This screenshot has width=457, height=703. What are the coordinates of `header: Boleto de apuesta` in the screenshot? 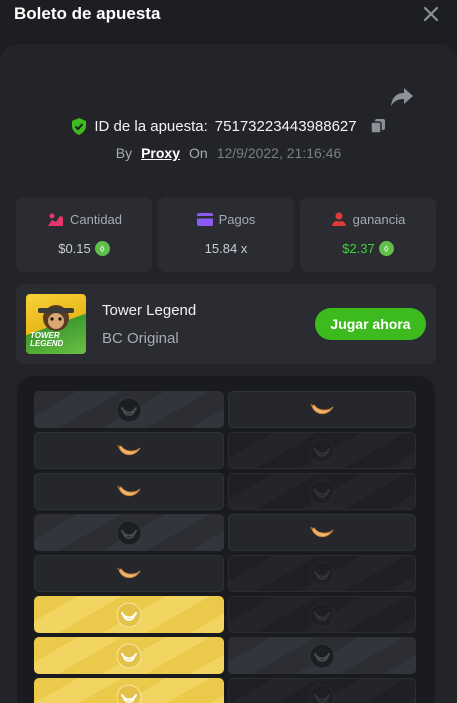 It's located at (228, 15).